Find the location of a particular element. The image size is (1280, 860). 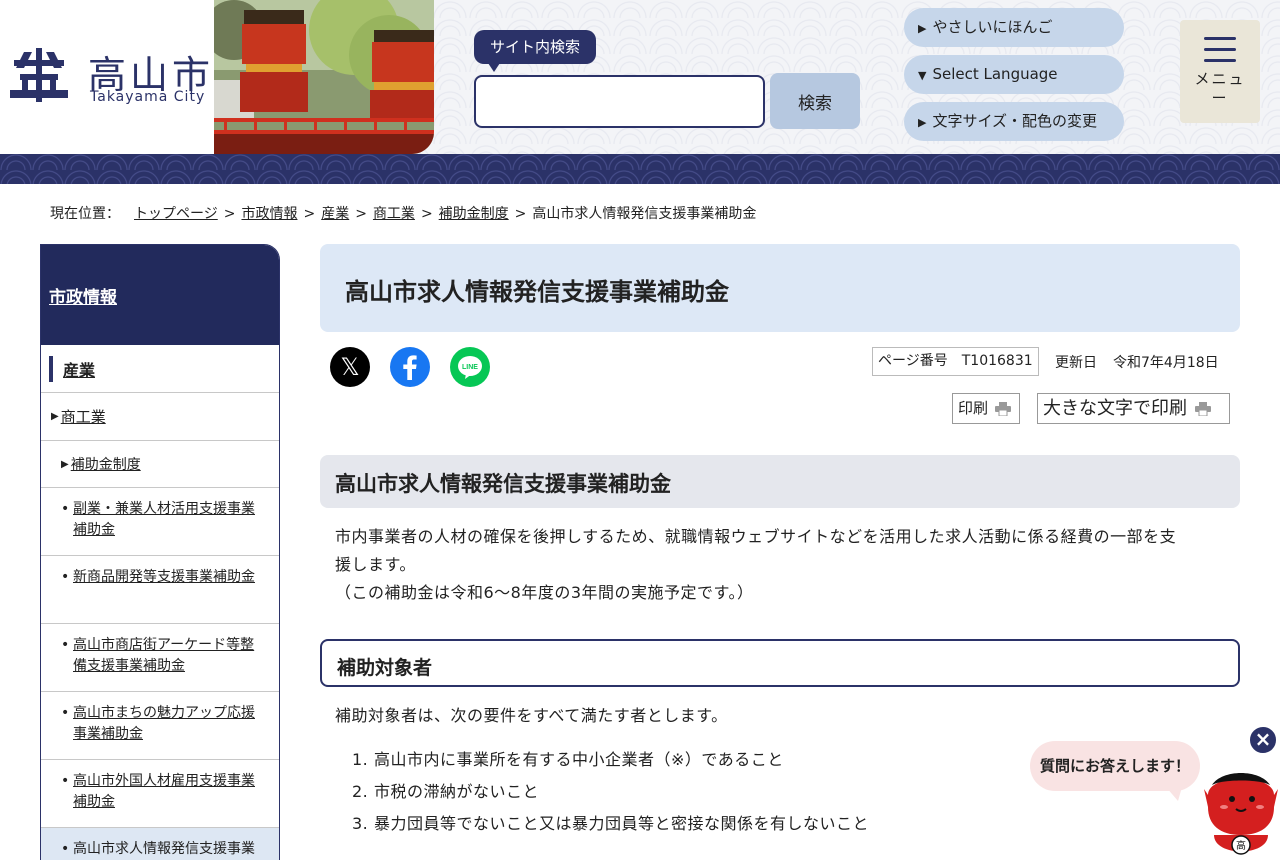

sidebar-item-kyujin: •高山市求人情報発信支援事業補助金 is located at coordinates (160, 844).